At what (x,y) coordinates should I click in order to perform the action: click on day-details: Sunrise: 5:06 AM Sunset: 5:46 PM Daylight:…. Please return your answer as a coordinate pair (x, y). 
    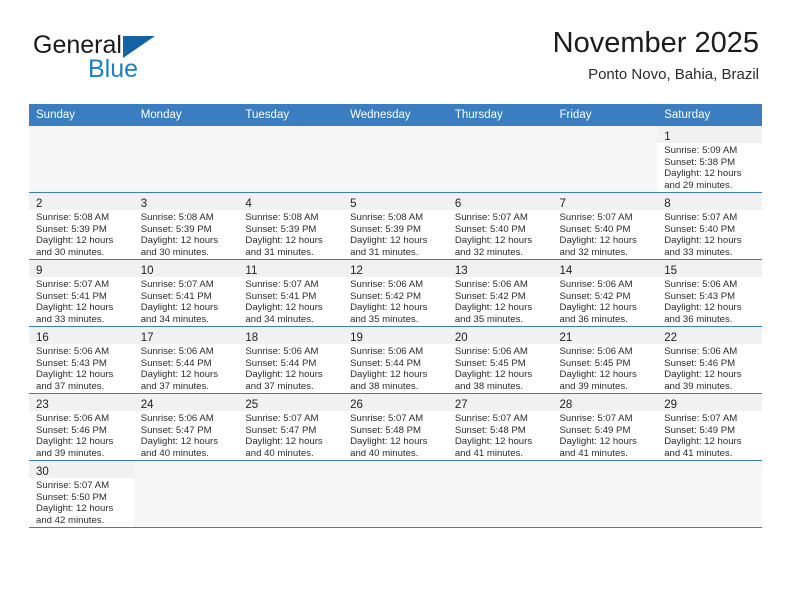
    Looking at the image, I should click on (709, 368).